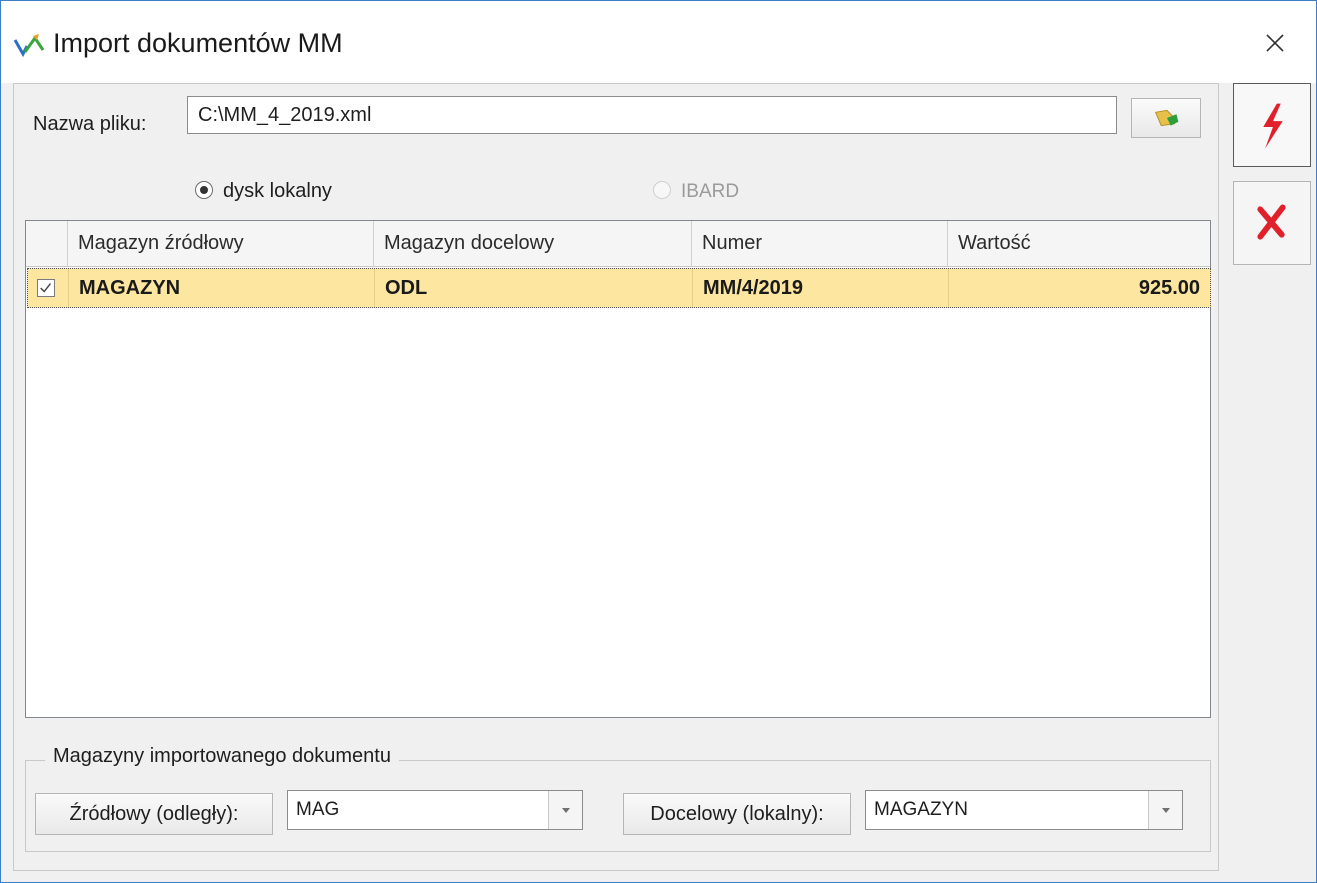  What do you see at coordinates (737, 814) in the screenshot?
I see `target-warehouse-button: Docelowy (lokalny):` at bounding box center [737, 814].